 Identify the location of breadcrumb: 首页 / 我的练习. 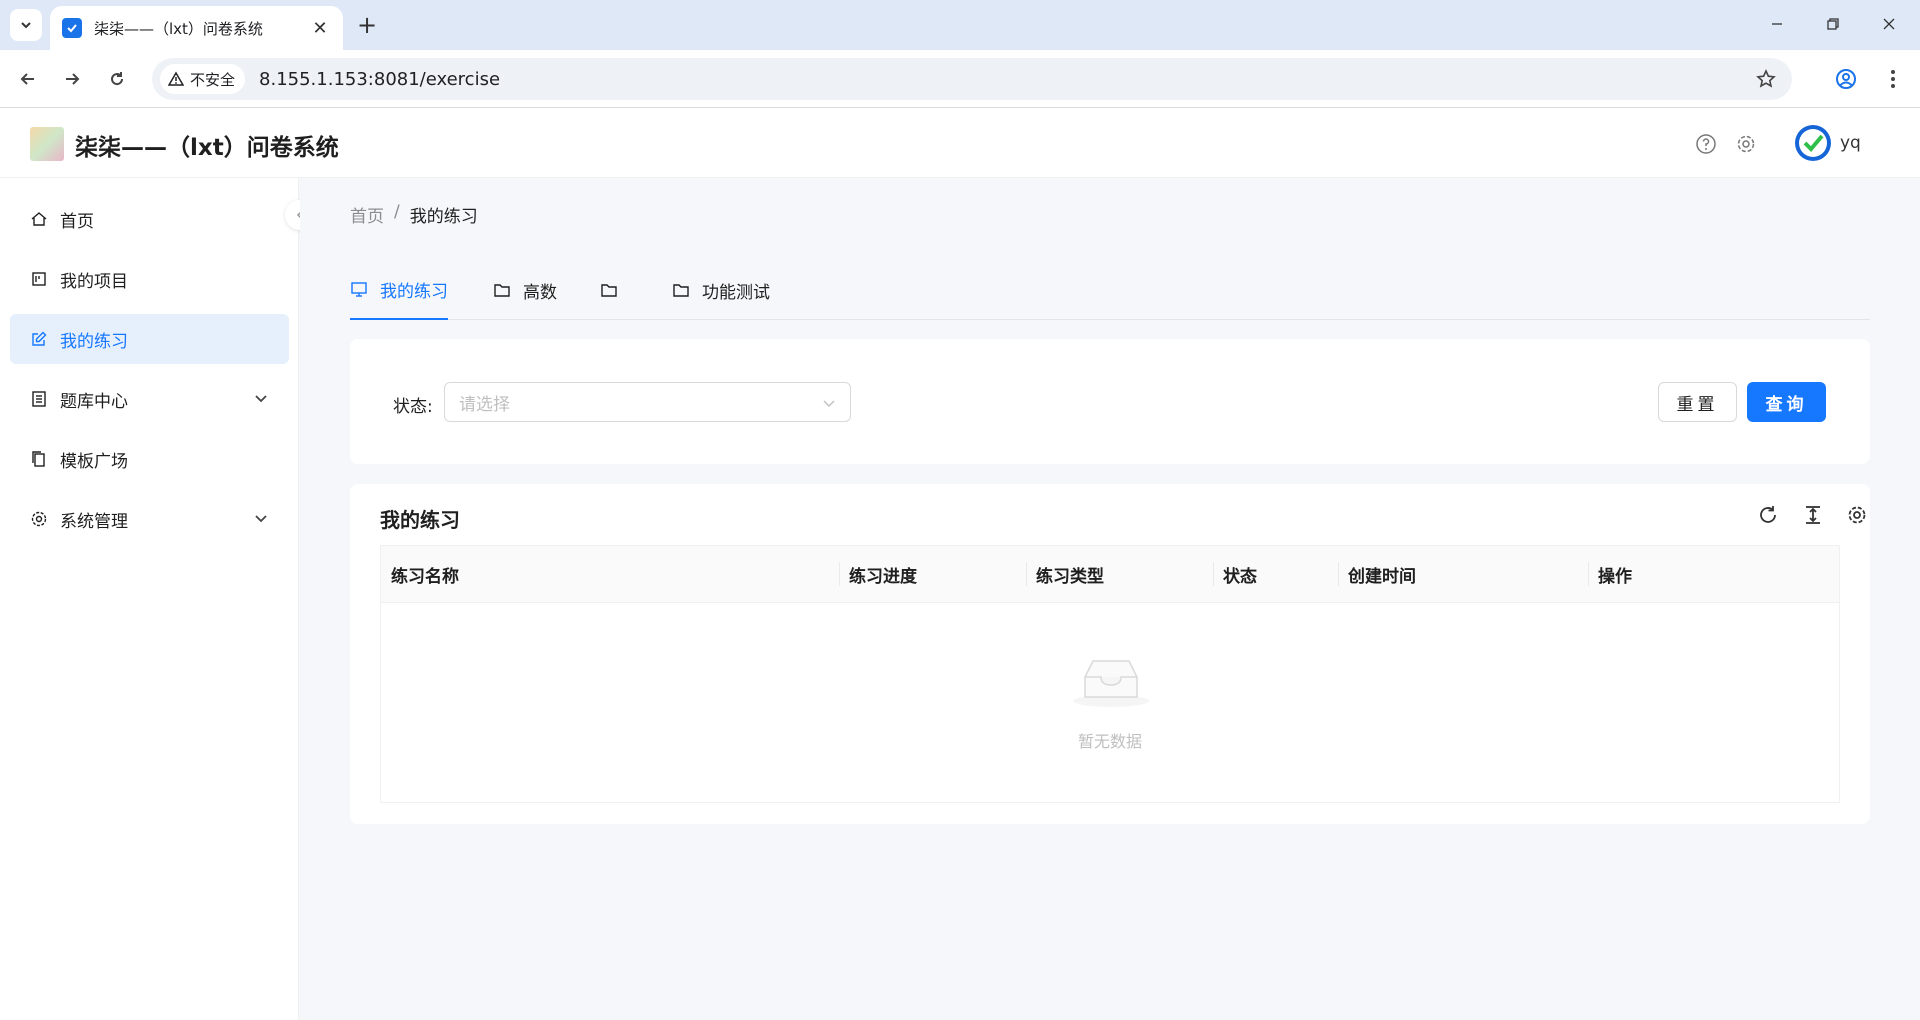
(414, 214).